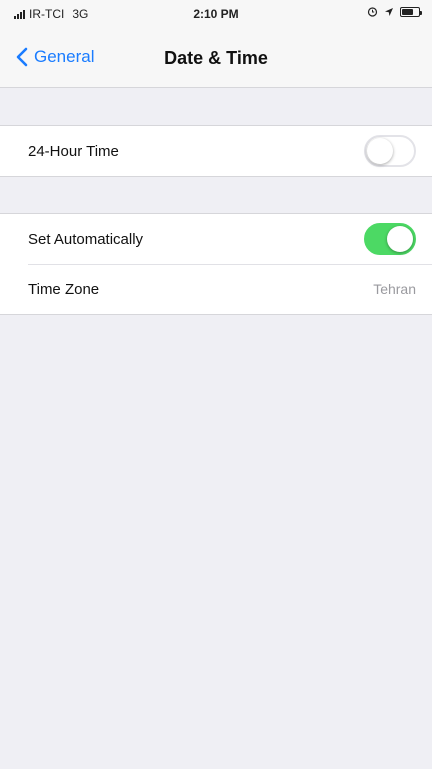  Describe the element at coordinates (394, 289) in the screenshot. I see `time-zone-value: Tehran` at that location.